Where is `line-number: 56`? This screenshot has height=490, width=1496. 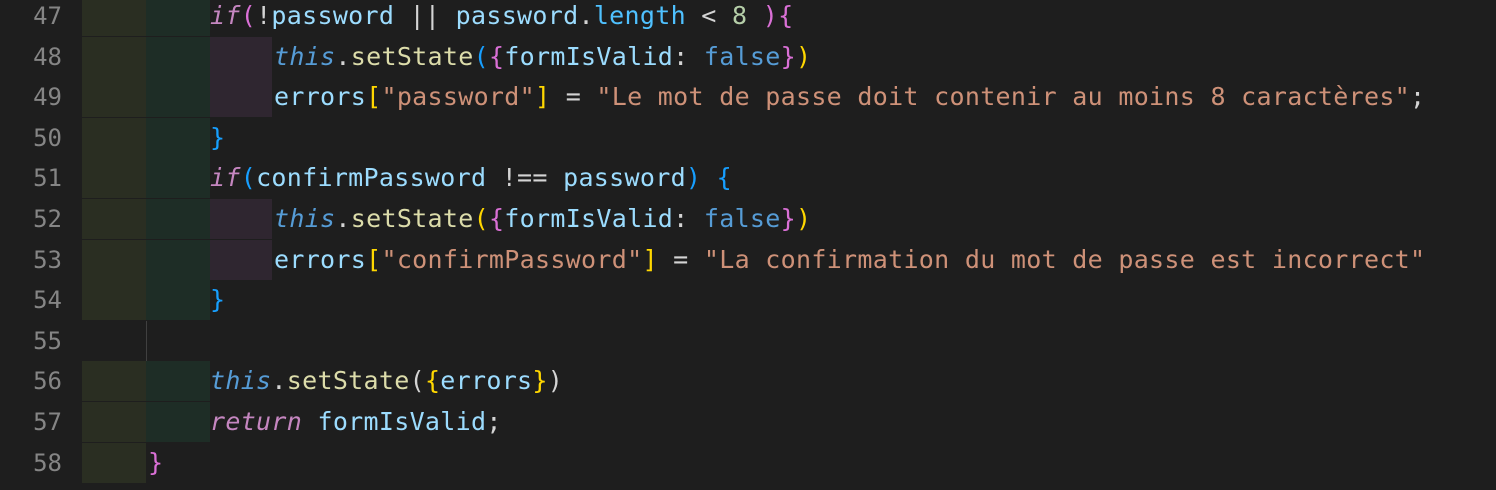
line-number: 56 is located at coordinates (31, 381).